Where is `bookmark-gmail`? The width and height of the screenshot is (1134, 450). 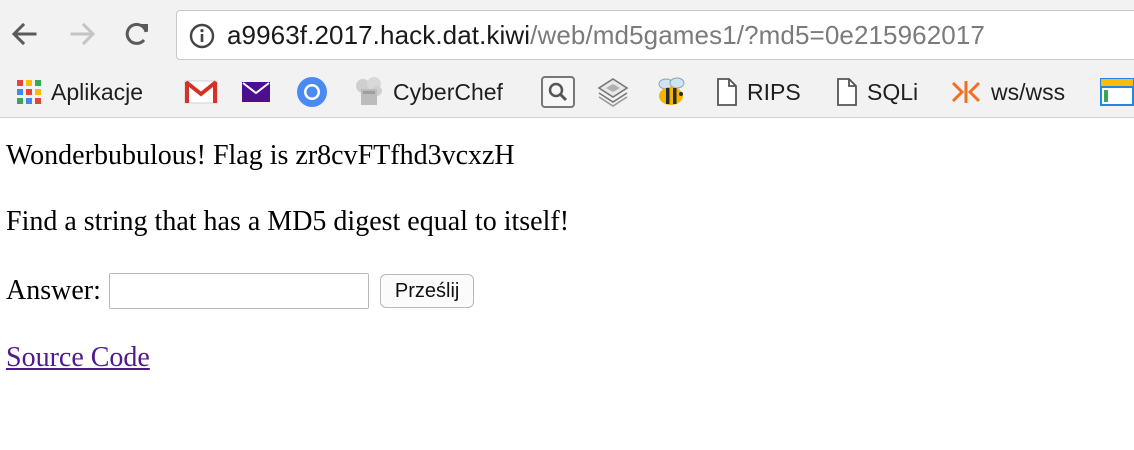
bookmark-gmail is located at coordinates (201, 92).